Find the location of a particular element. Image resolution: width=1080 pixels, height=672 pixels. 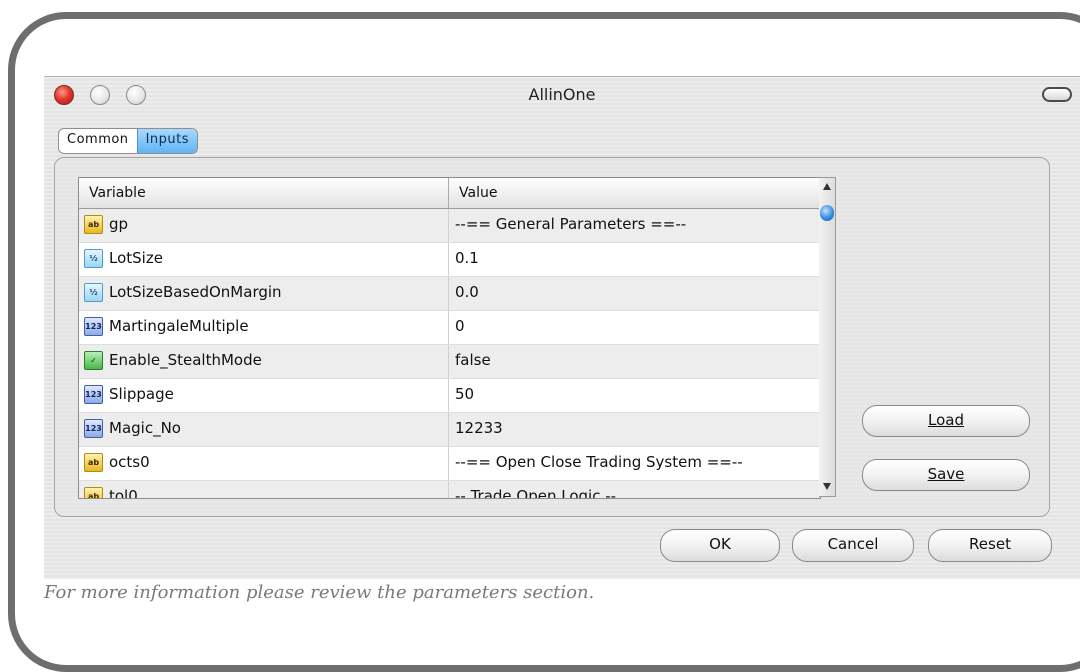

value-cell: 12233 is located at coordinates (476, 429).